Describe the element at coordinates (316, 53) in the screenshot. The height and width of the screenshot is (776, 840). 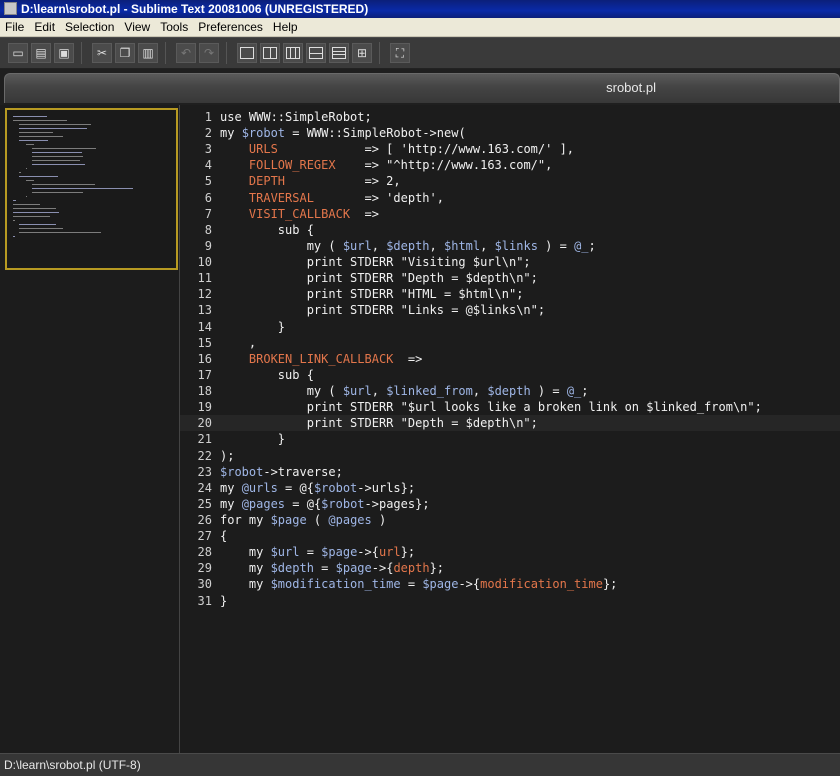
I see `layout-two-rows-button` at that location.